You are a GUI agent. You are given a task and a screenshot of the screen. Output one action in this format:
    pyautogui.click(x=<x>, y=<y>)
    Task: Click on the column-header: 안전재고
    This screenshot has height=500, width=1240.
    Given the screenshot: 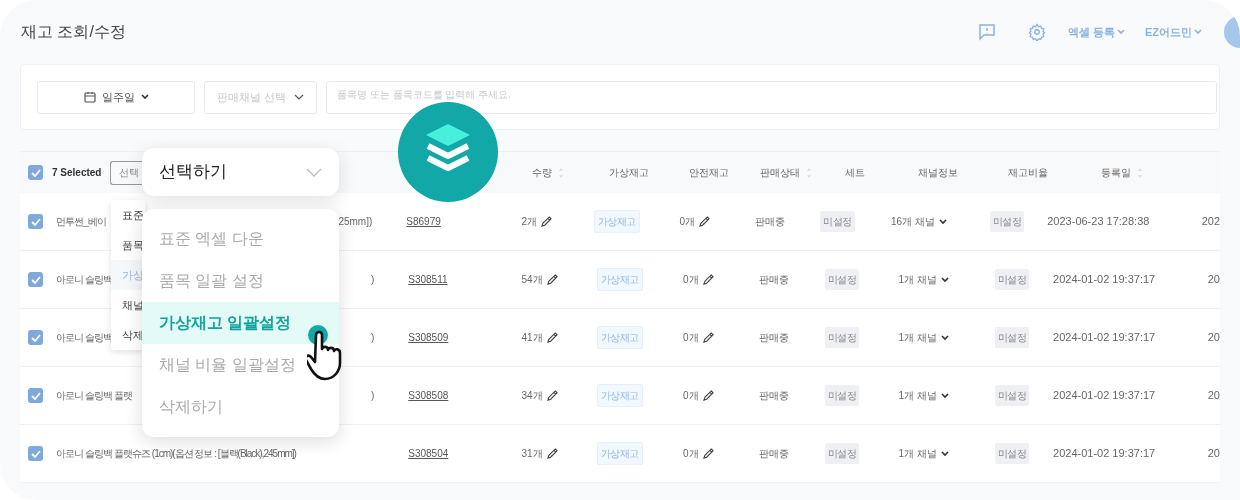 What is the action you would take?
    pyautogui.click(x=709, y=173)
    